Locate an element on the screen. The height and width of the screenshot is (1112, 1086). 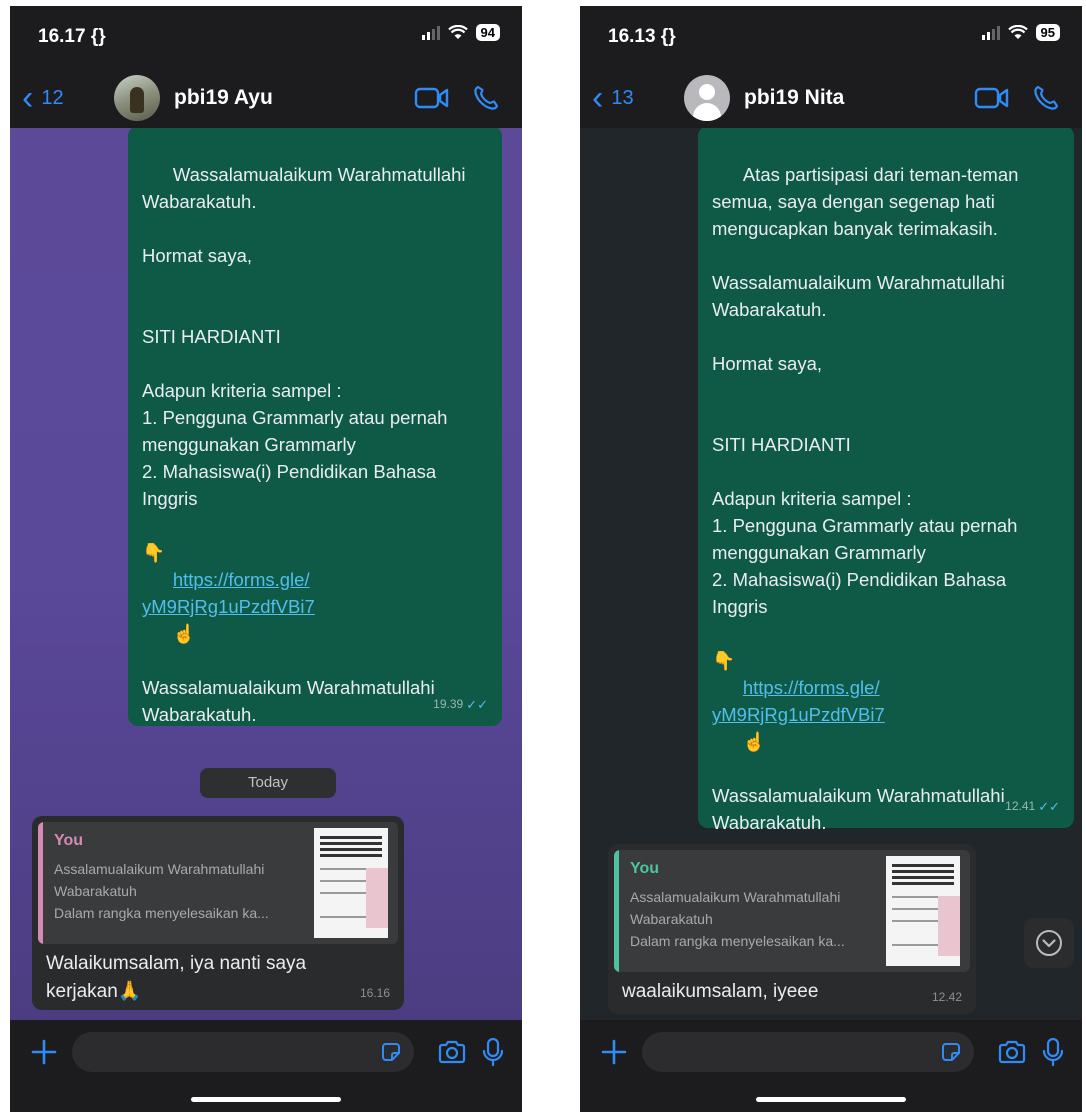
message-time: 12.41 ✓✓ is located at coordinates (1032, 806).